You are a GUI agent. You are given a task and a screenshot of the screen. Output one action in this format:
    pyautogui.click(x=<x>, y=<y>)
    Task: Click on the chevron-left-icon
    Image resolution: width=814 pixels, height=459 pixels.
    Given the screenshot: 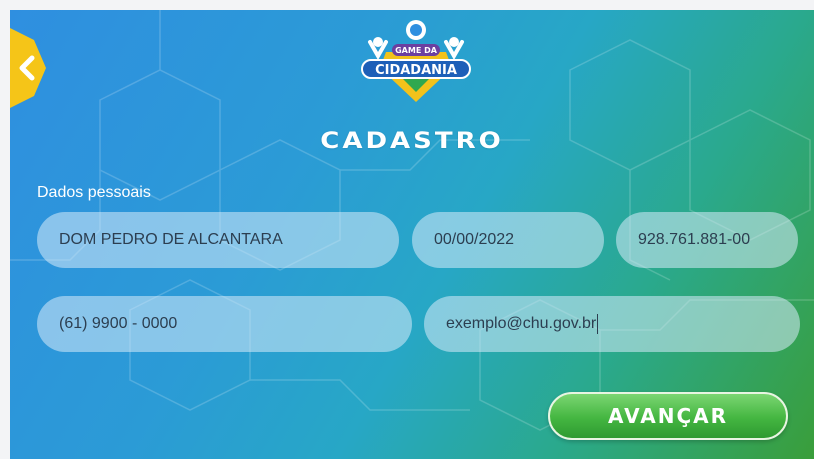 What is the action you would take?
    pyautogui.click(x=28, y=68)
    